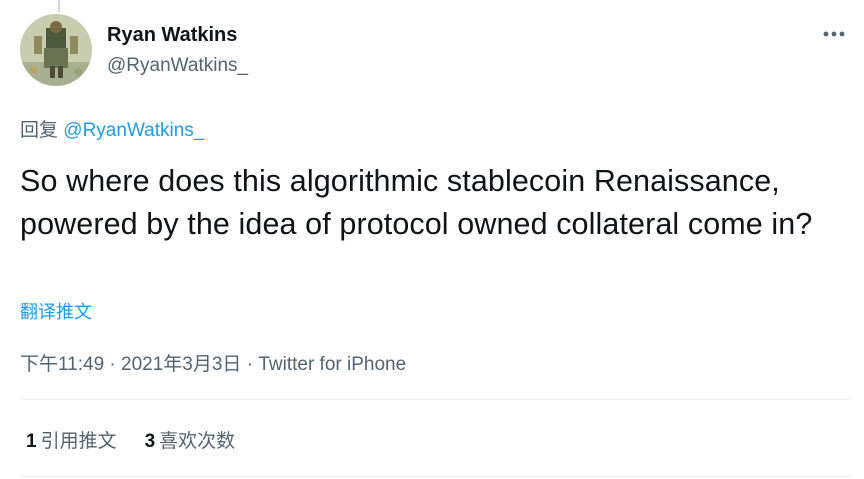  I want to click on likes-label: 喜欢次数, so click(197, 441).